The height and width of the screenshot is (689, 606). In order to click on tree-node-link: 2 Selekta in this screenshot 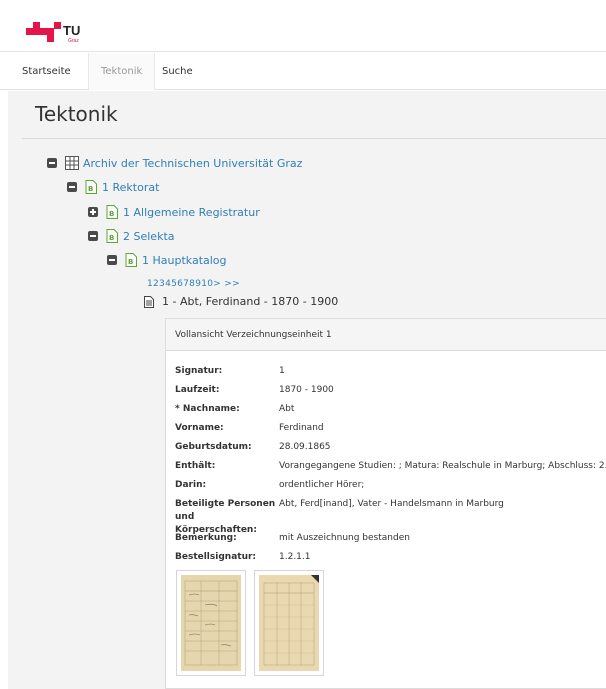, I will do `click(149, 236)`.